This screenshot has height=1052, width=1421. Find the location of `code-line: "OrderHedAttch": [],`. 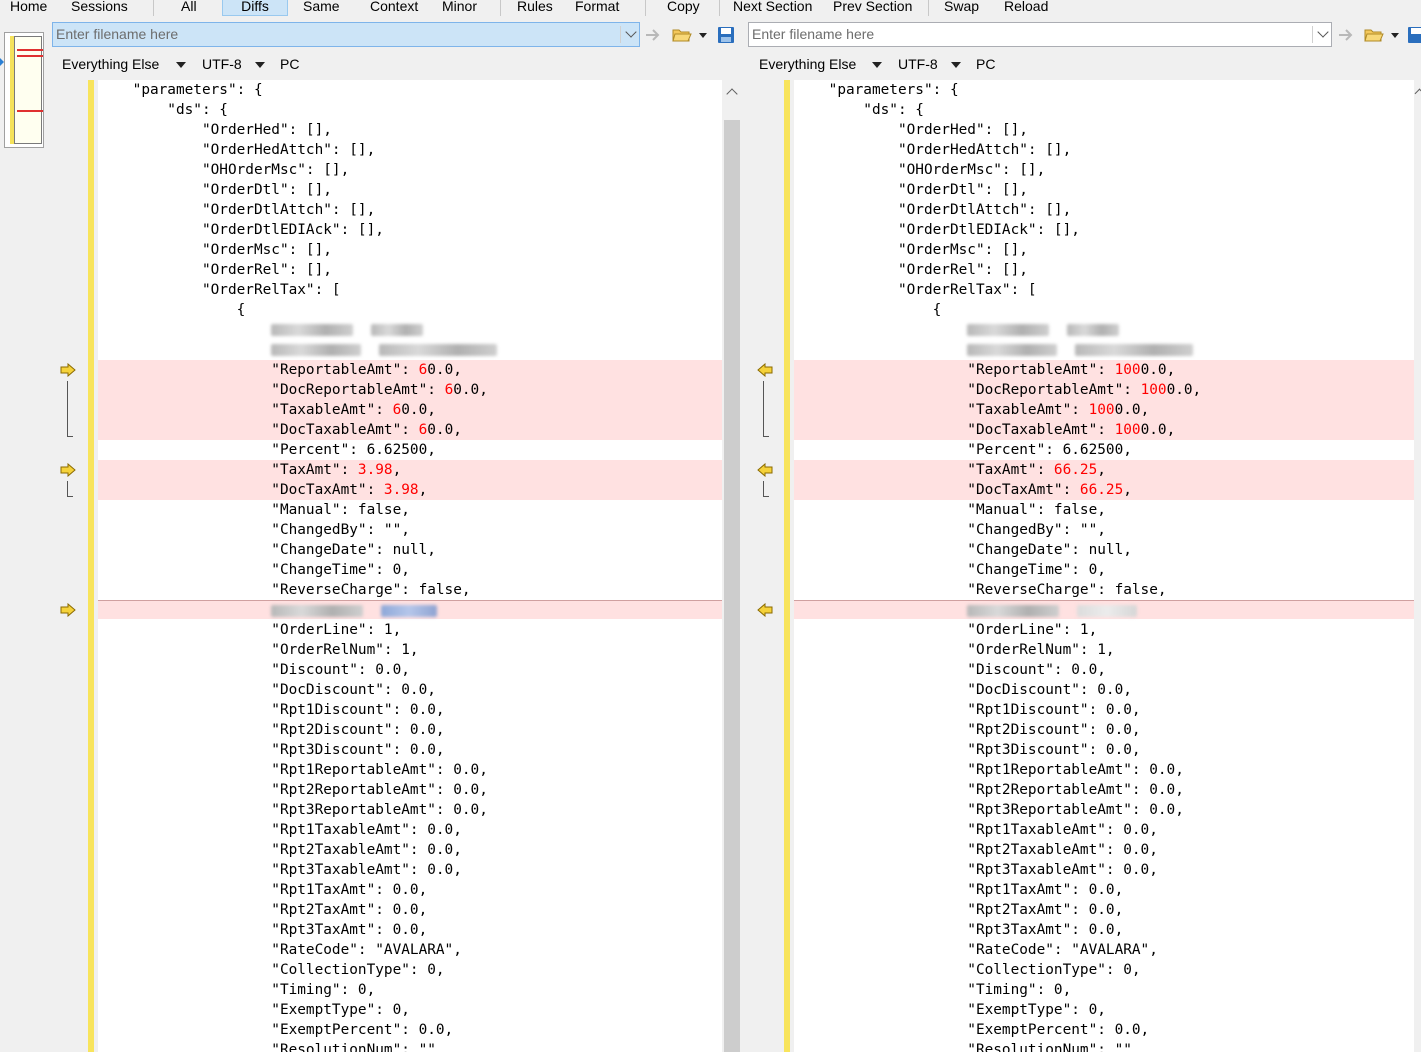

code-line: "OrderHedAttch": [], is located at coordinates (933, 150).